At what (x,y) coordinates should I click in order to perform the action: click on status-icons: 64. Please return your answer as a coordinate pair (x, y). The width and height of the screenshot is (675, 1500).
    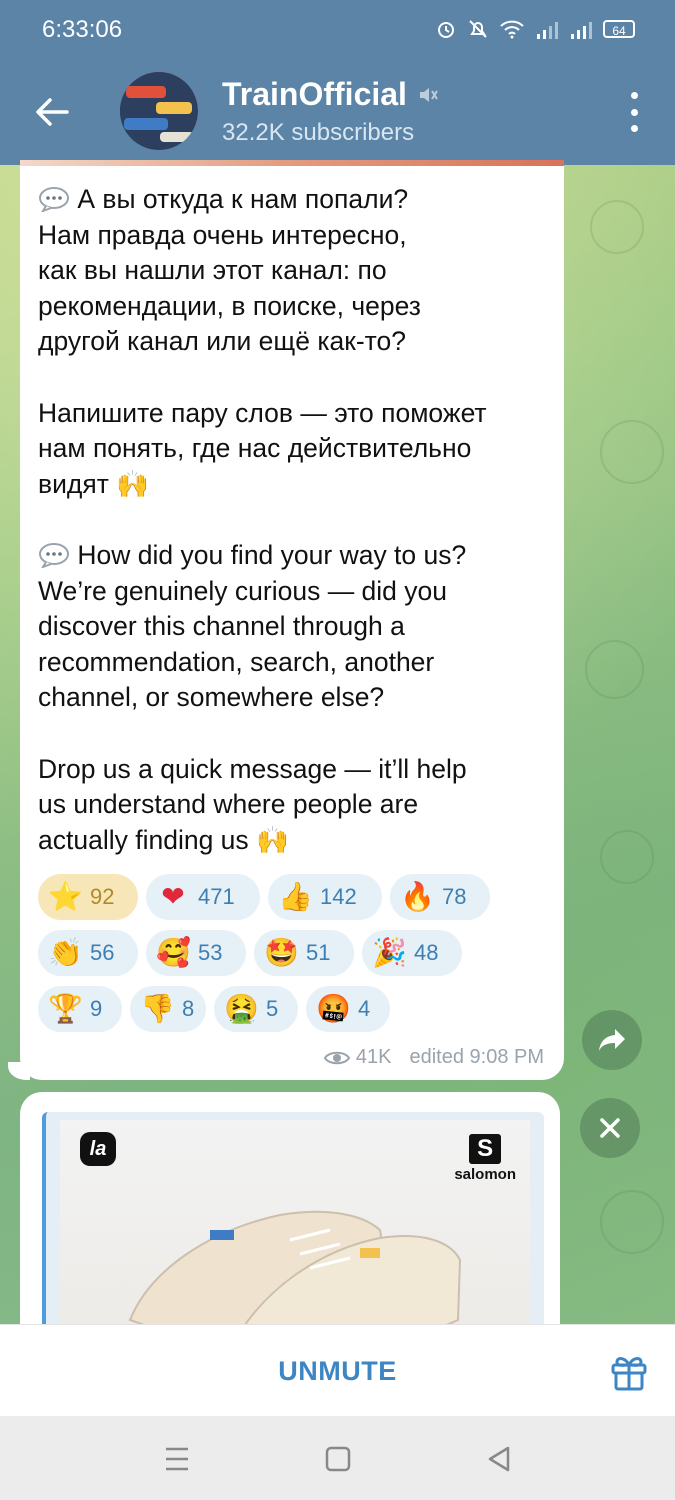
    Looking at the image, I should click on (535, 29).